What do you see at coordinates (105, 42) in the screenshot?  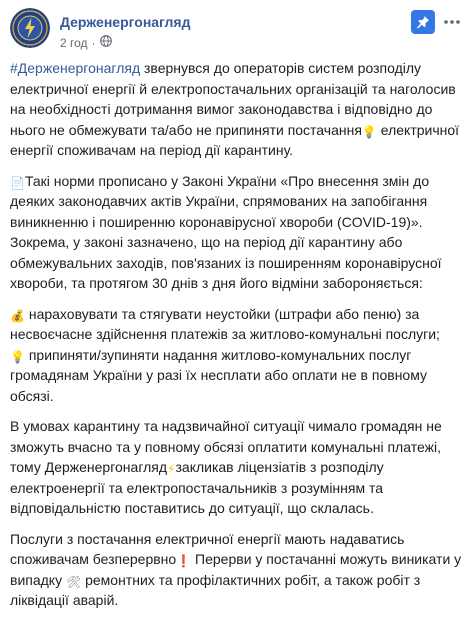 I see `globe-icon` at bounding box center [105, 42].